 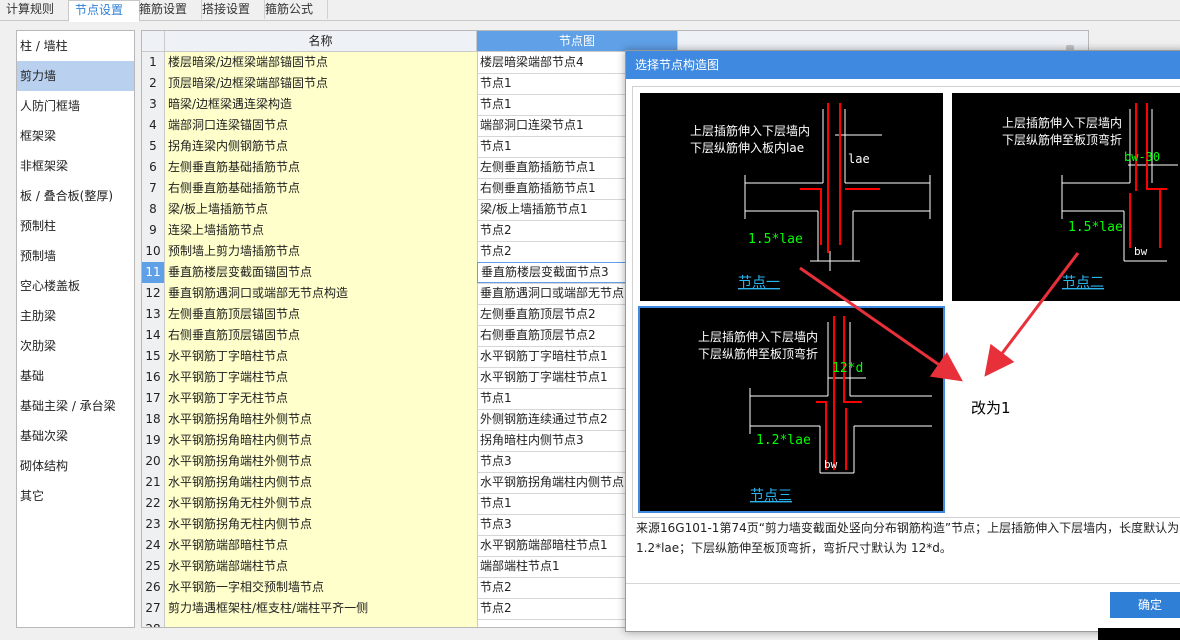 What do you see at coordinates (991, 408) in the screenshot?
I see `annotation-text: 改为1` at bounding box center [991, 408].